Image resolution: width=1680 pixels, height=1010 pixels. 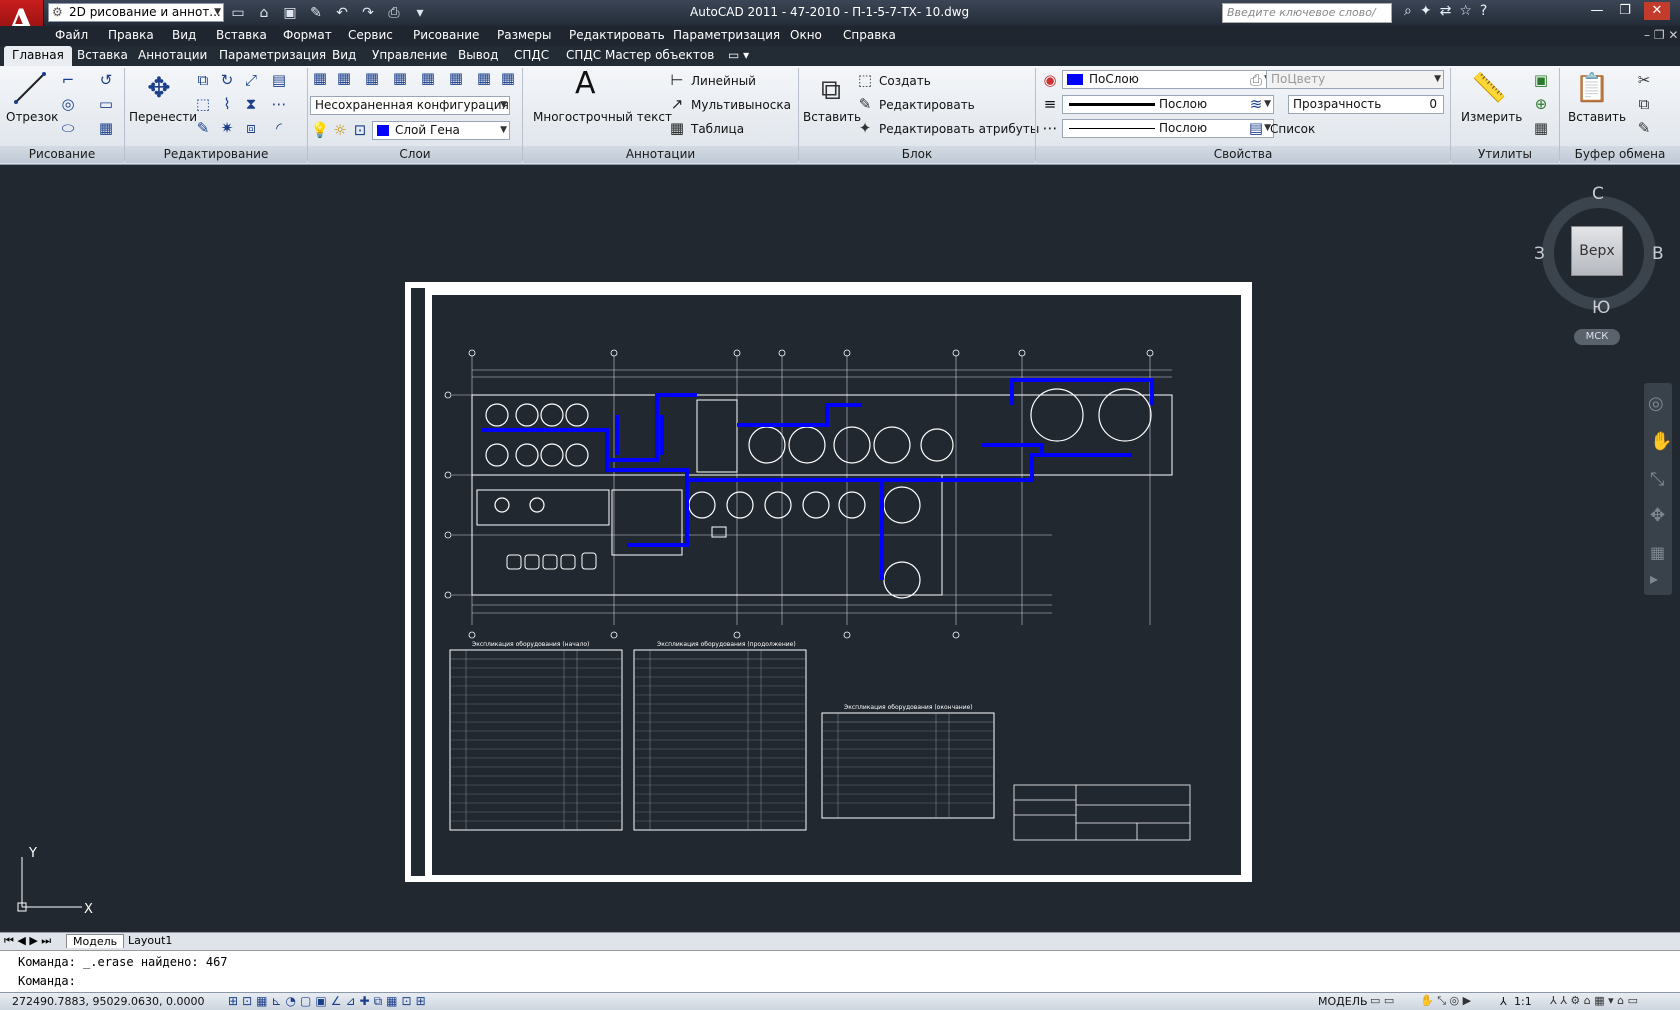 What do you see at coordinates (342, 13) in the screenshot?
I see `undo-icon: ↶` at bounding box center [342, 13].